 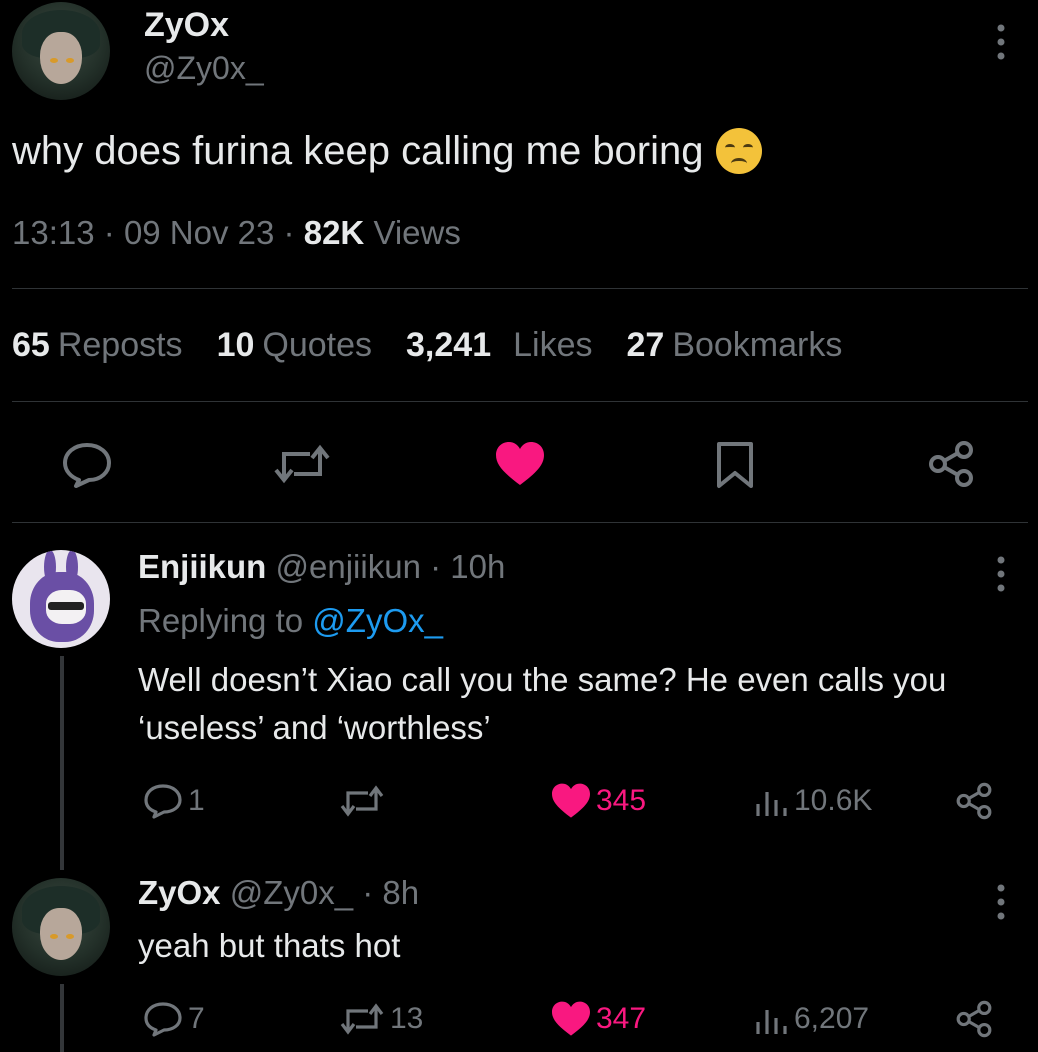 What do you see at coordinates (735, 465) in the screenshot?
I see `bookmark-icon` at bounding box center [735, 465].